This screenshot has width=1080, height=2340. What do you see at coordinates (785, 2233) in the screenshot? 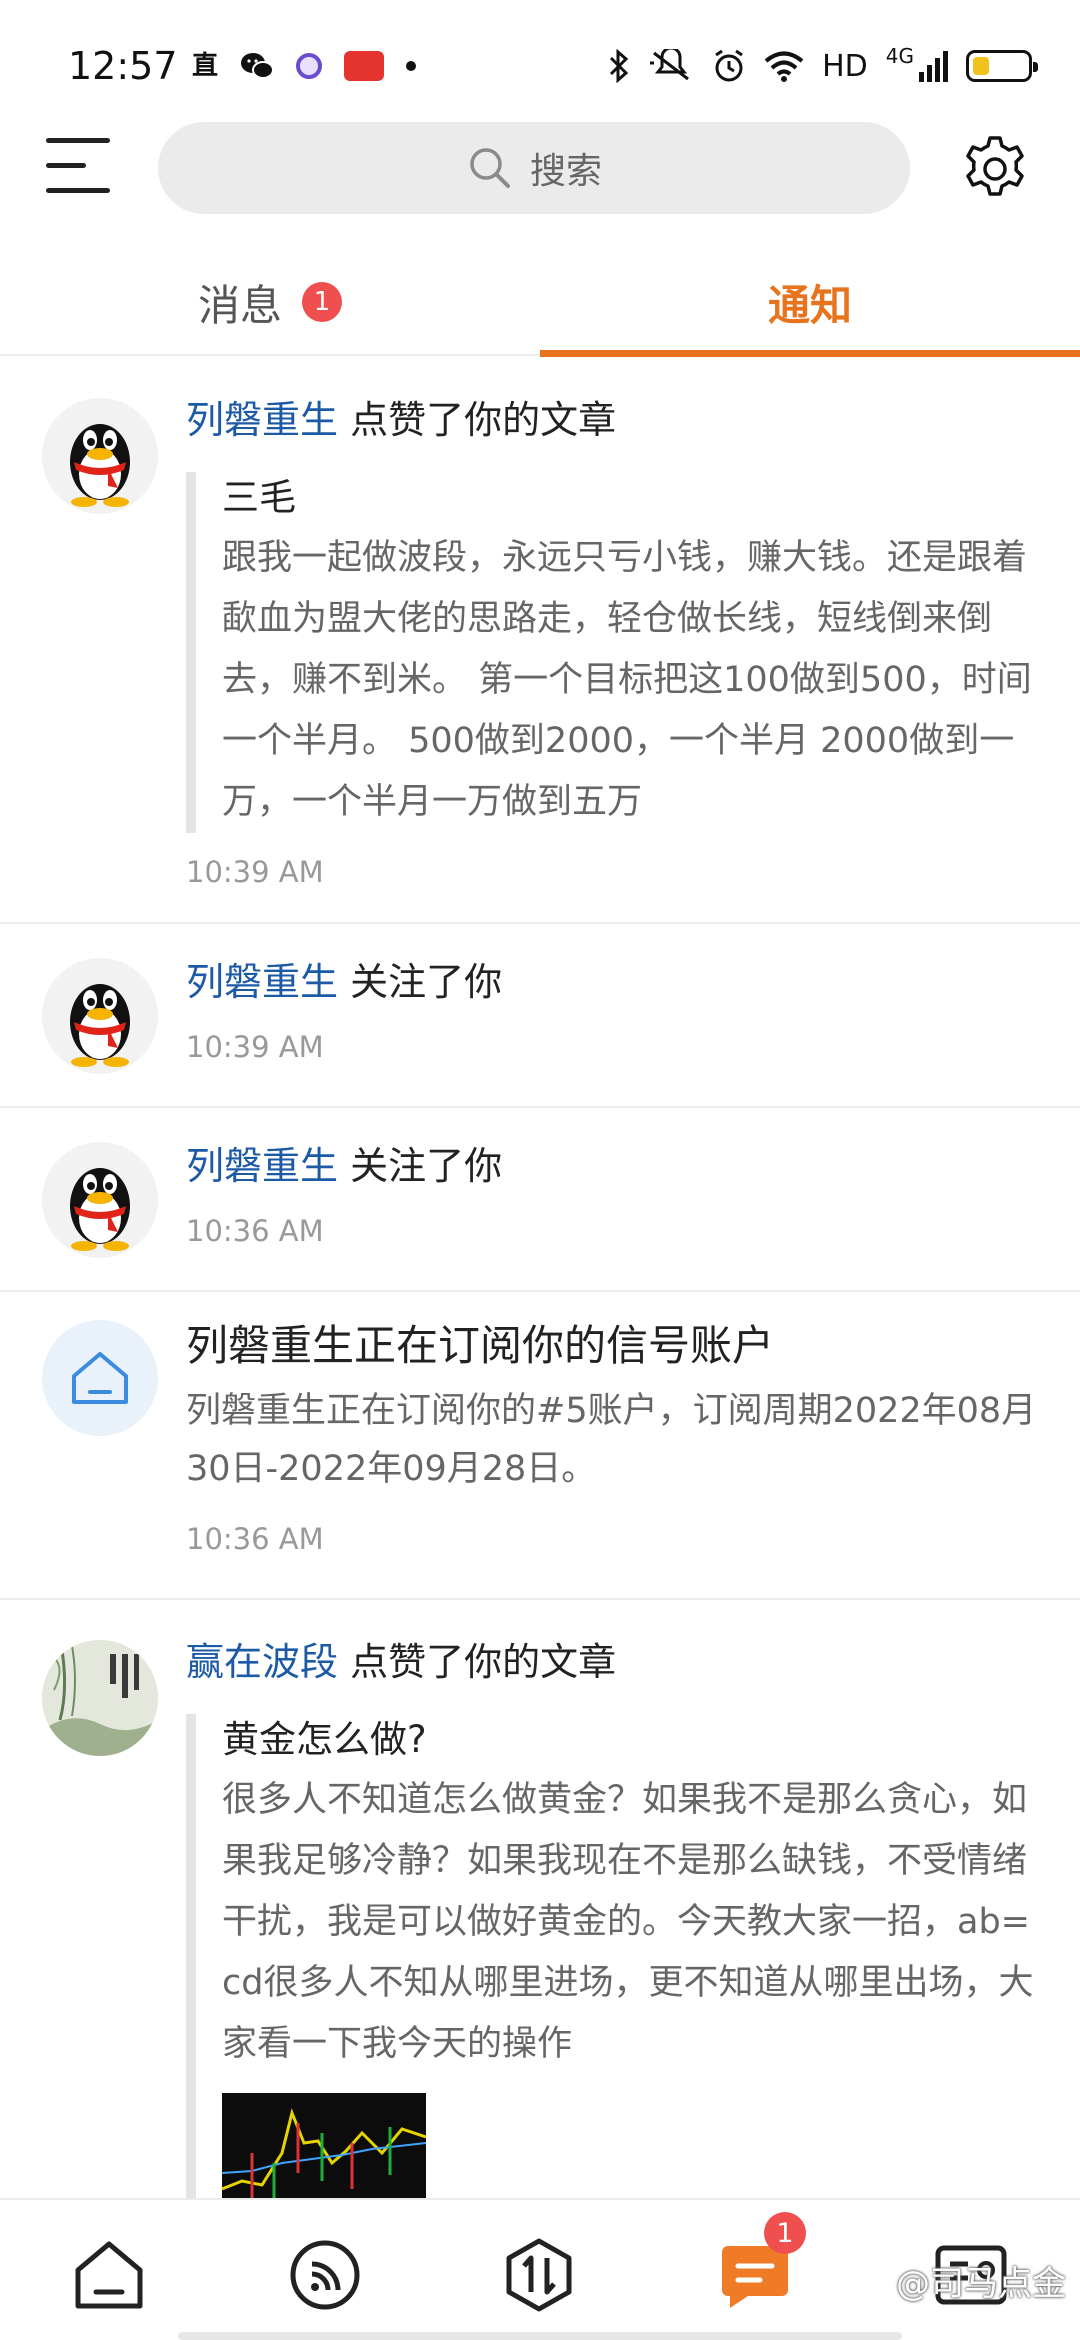
I see `chat-unread-badge: 1` at bounding box center [785, 2233].